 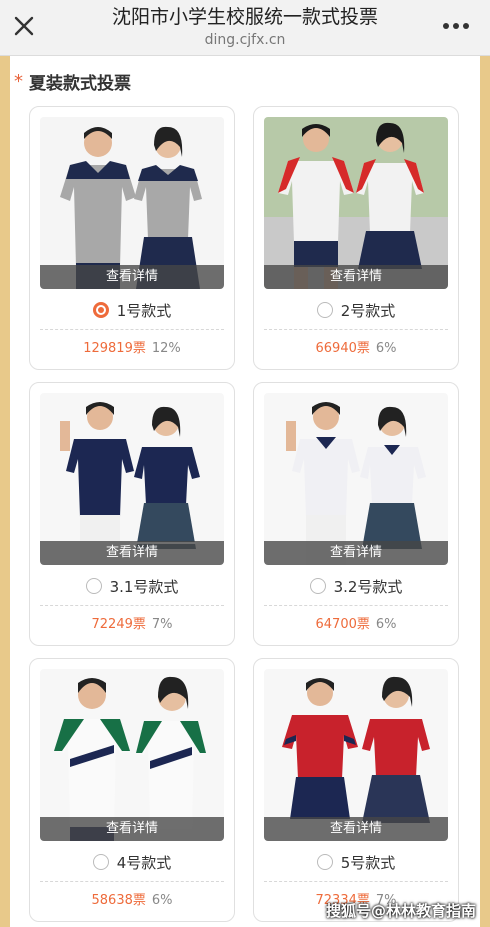 I want to click on vote-stats-3: 72249票 7%, so click(x=132, y=623).